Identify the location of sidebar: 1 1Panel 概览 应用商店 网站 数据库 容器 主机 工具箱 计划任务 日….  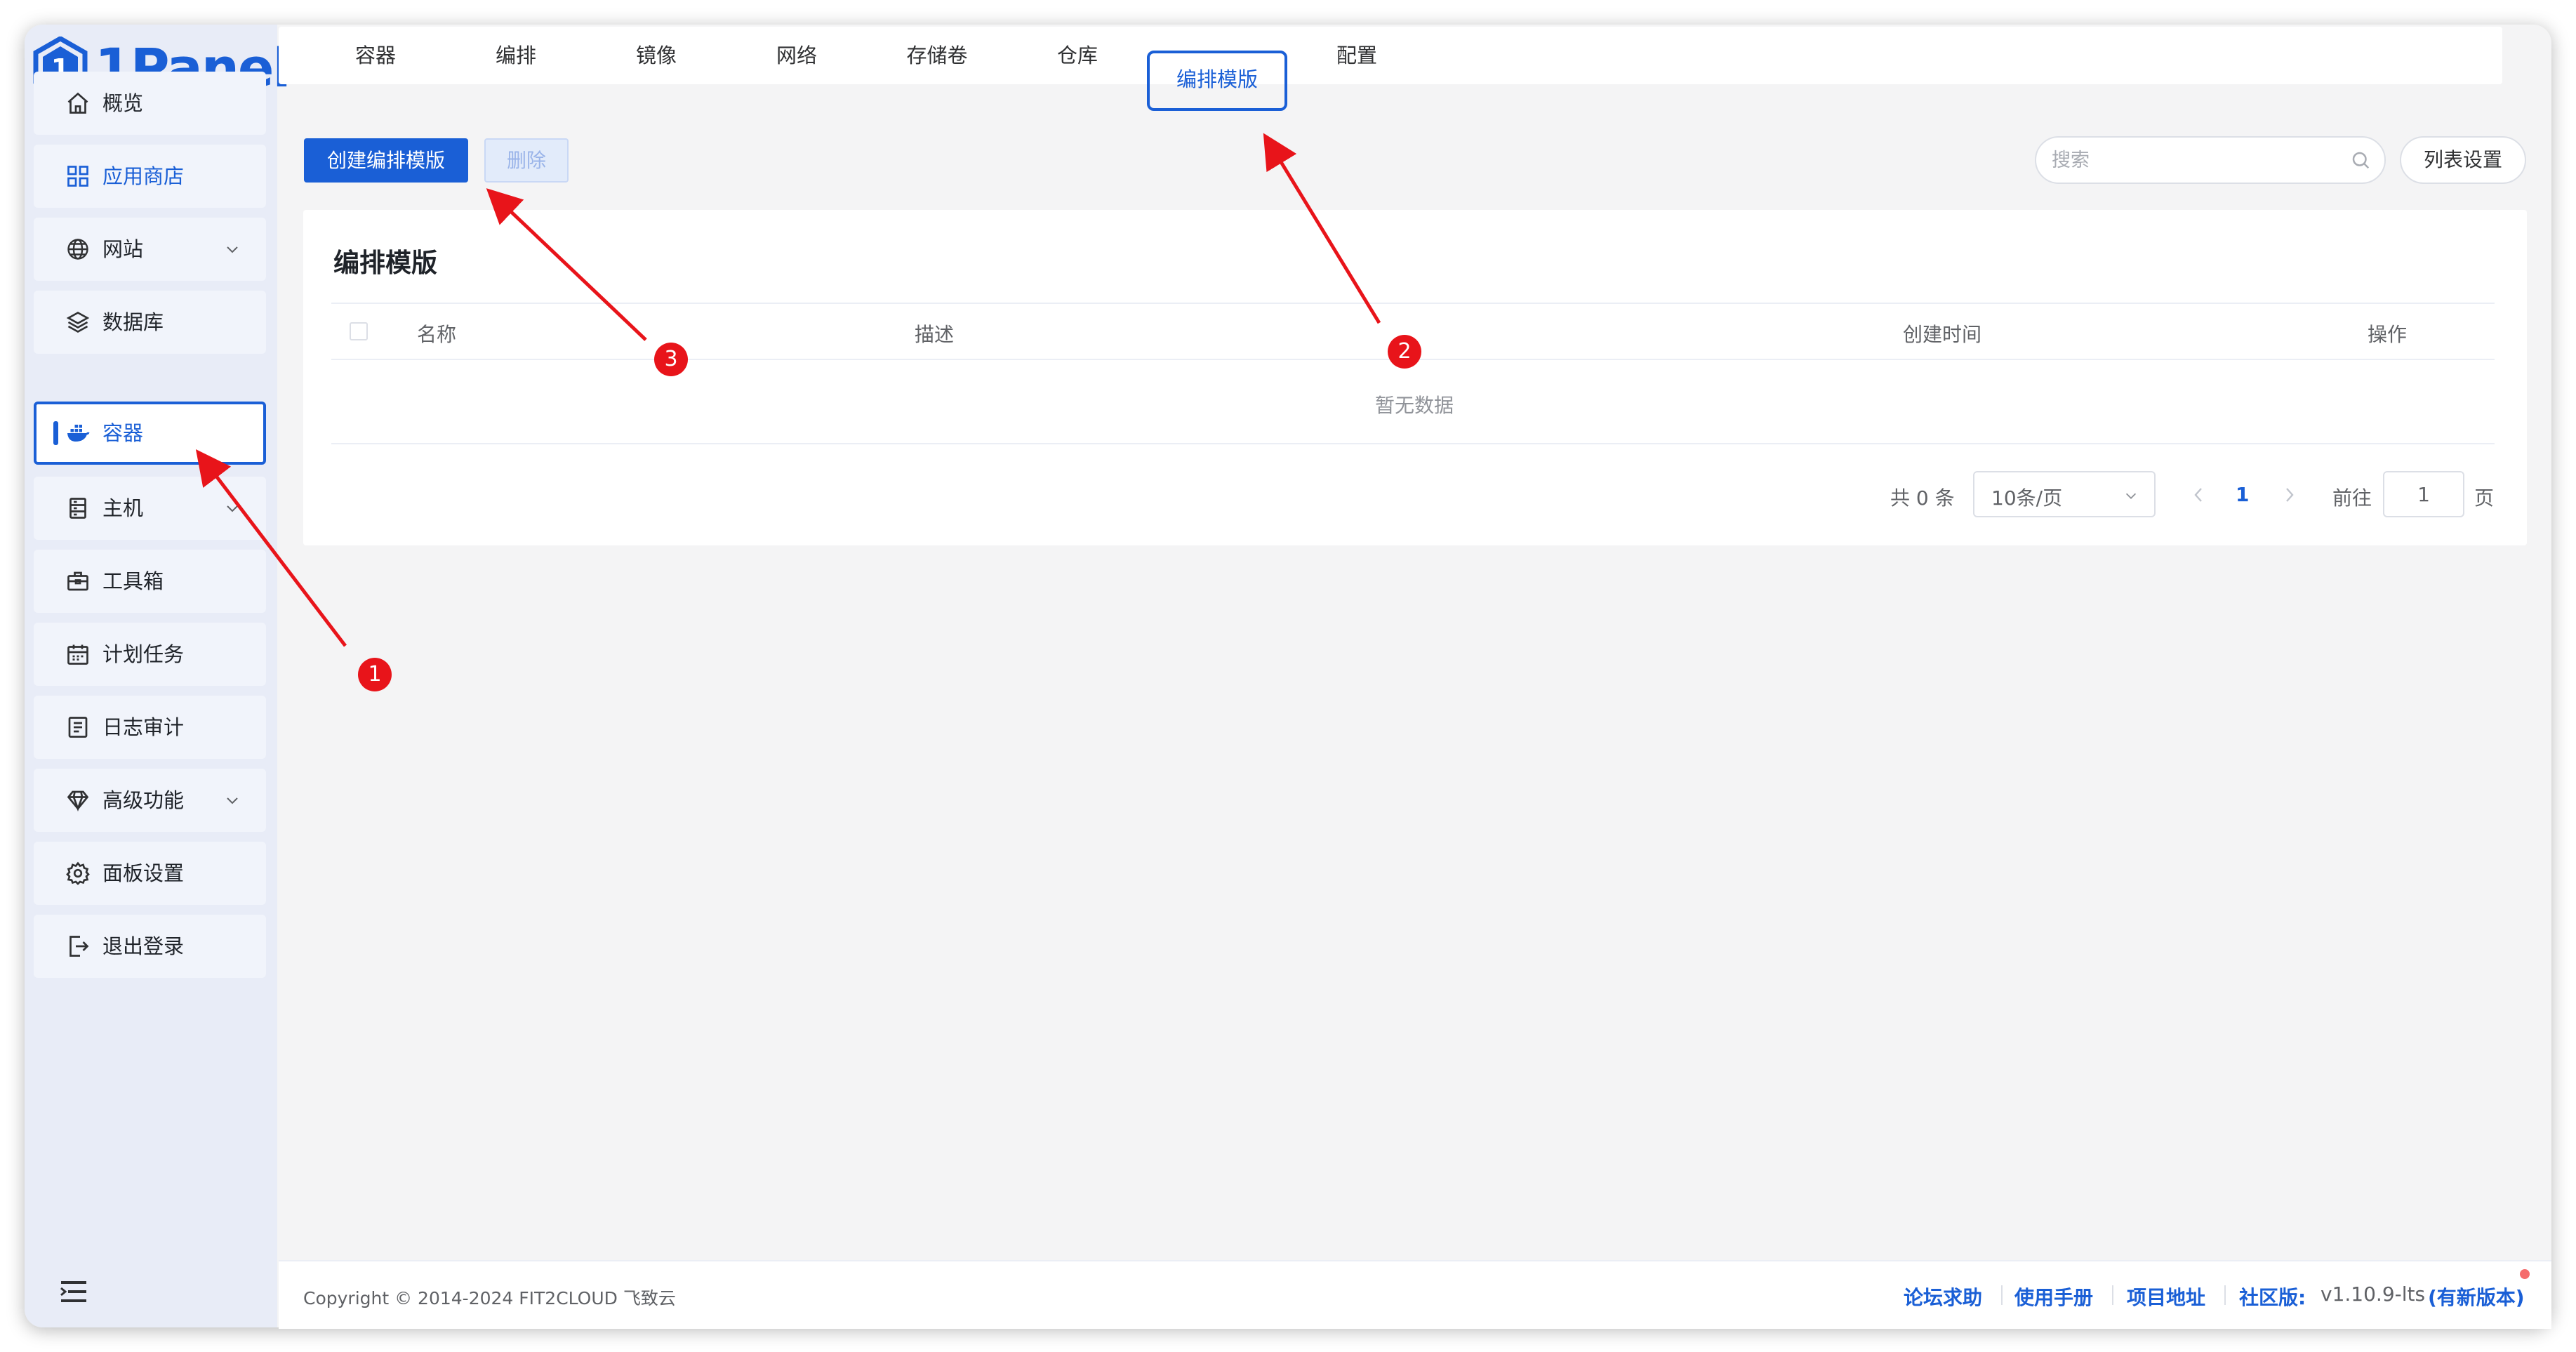
(158, 676).